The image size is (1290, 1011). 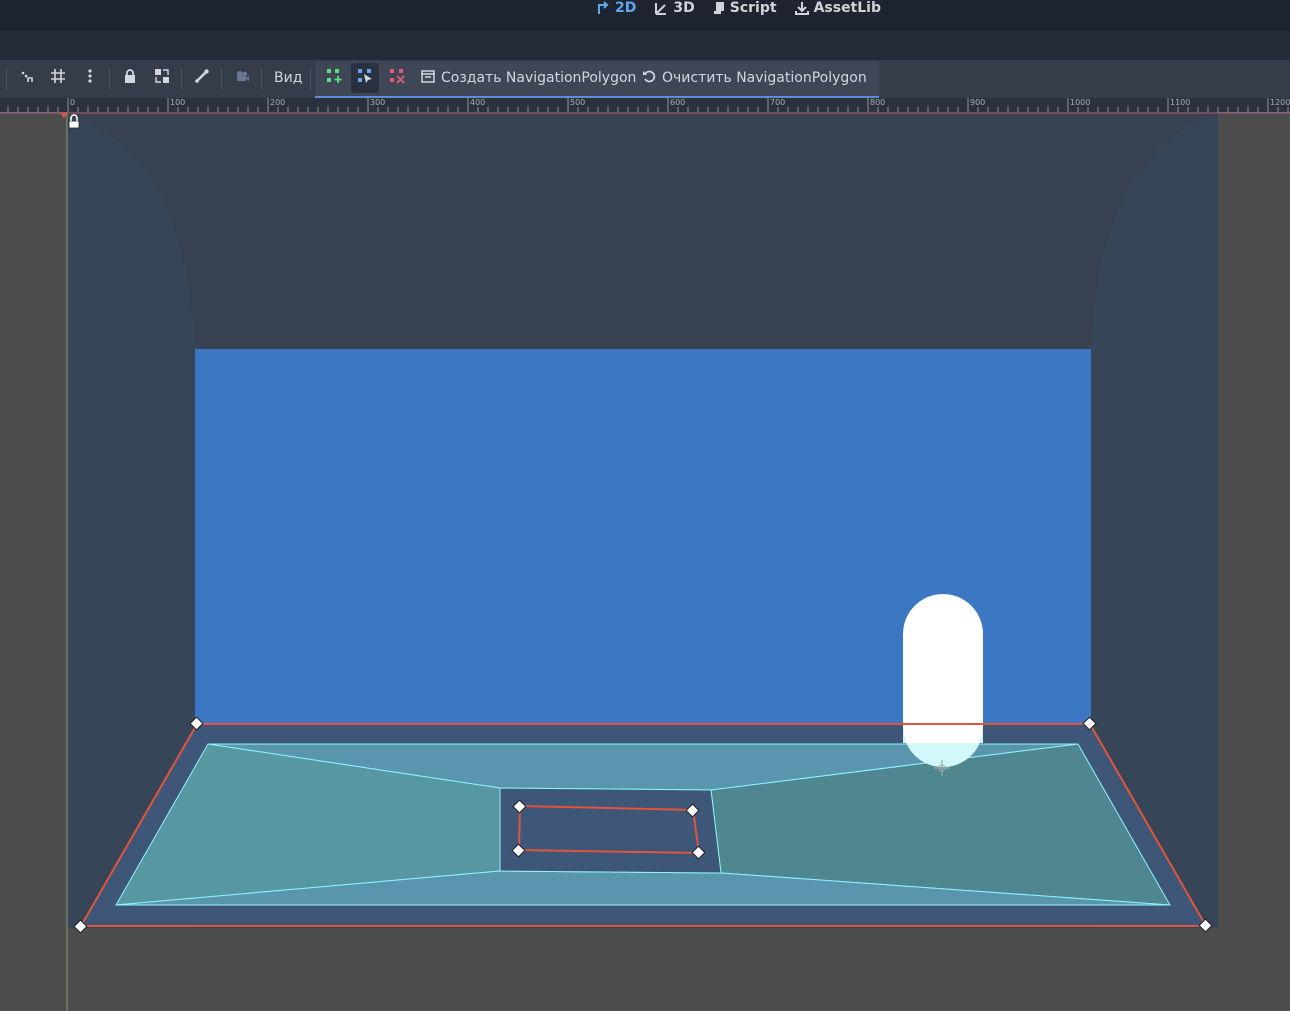 What do you see at coordinates (978, 102) in the screenshot?
I see `ruler-label: 900` at bounding box center [978, 102].